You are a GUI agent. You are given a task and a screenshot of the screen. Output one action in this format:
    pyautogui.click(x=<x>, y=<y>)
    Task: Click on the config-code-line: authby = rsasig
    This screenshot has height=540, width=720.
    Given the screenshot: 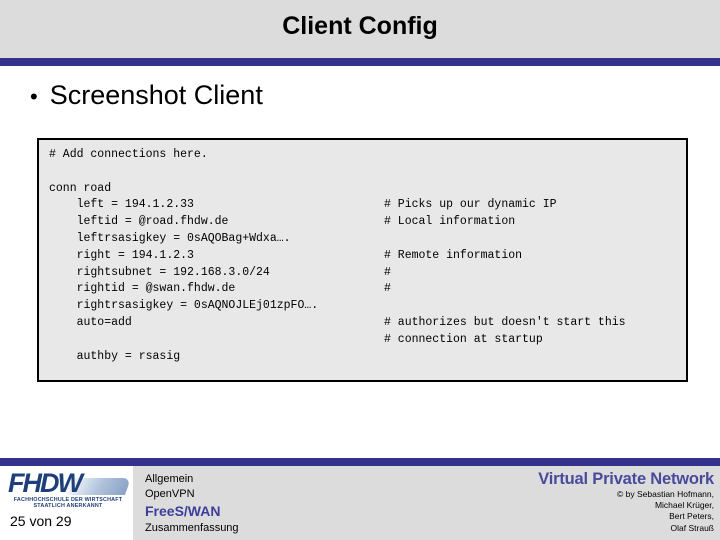 What is the action you would take?
    pyautogui.click(x=115, y=356)
    